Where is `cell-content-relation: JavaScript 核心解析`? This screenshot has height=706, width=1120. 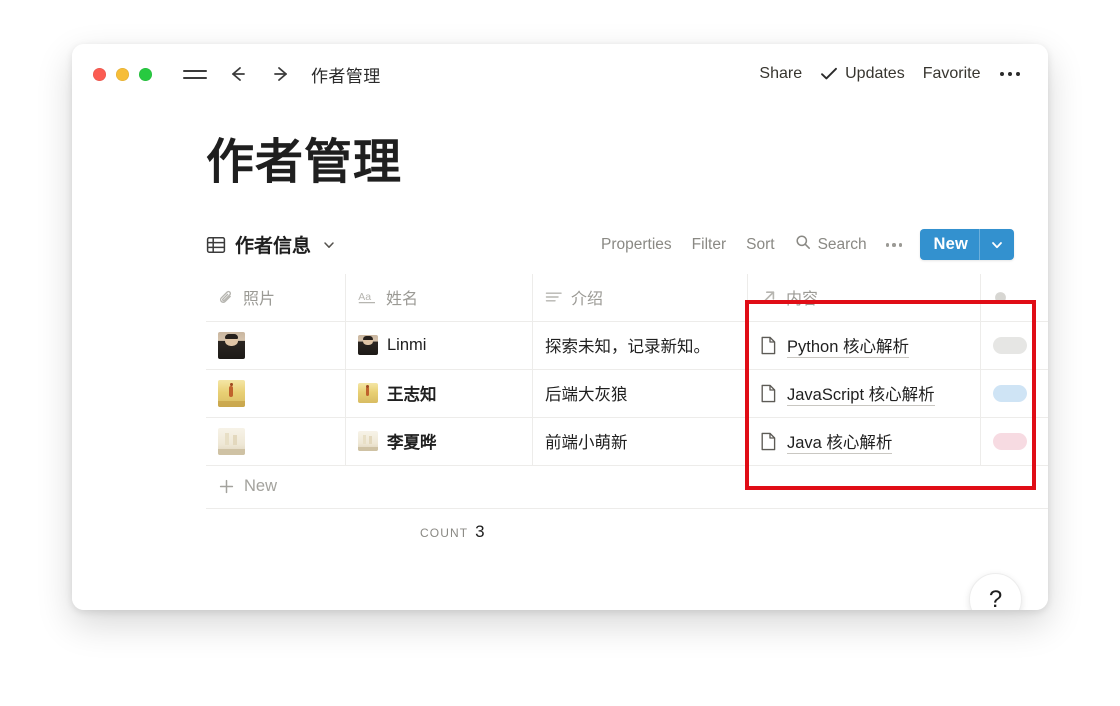
cell-content-relation: JavaScript 核心解析 is located at coordinates (864, 393).